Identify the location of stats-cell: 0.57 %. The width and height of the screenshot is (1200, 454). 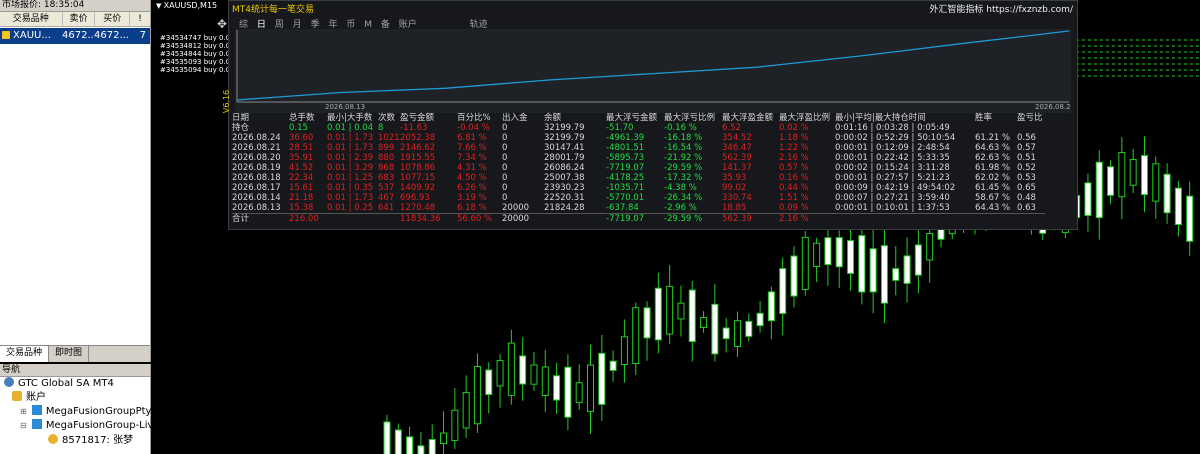
(794, 168).